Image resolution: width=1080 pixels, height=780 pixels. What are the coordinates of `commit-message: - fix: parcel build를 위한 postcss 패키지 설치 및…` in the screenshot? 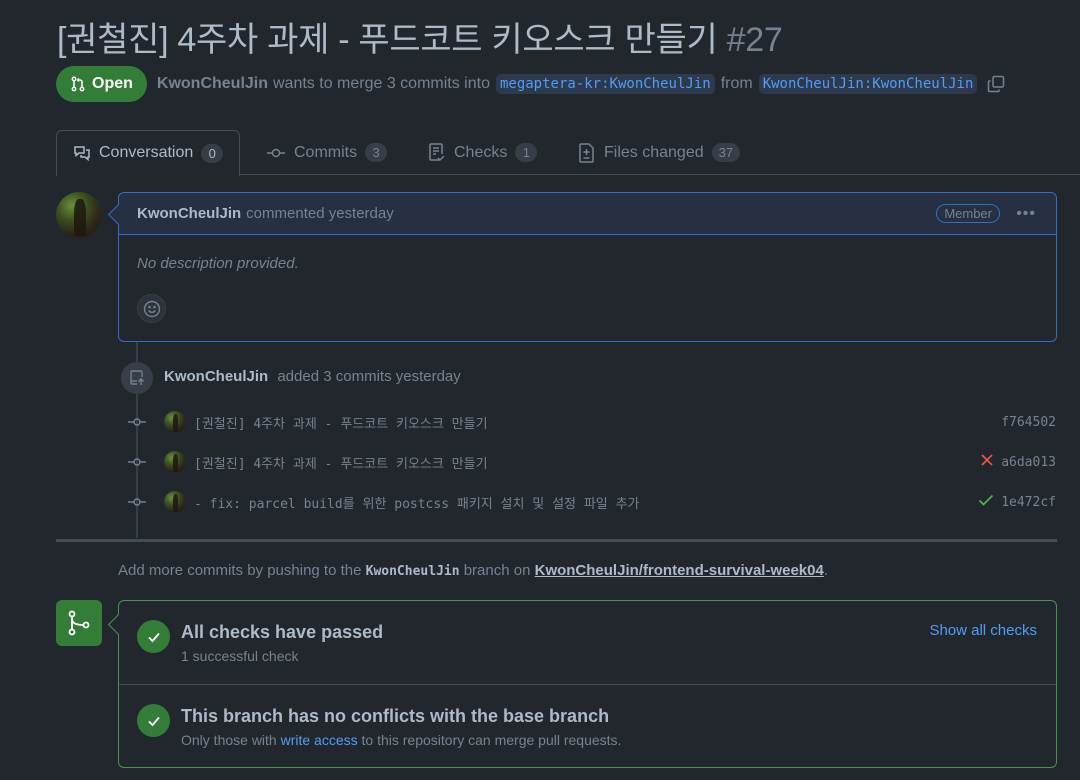 It's located at (417, 502).